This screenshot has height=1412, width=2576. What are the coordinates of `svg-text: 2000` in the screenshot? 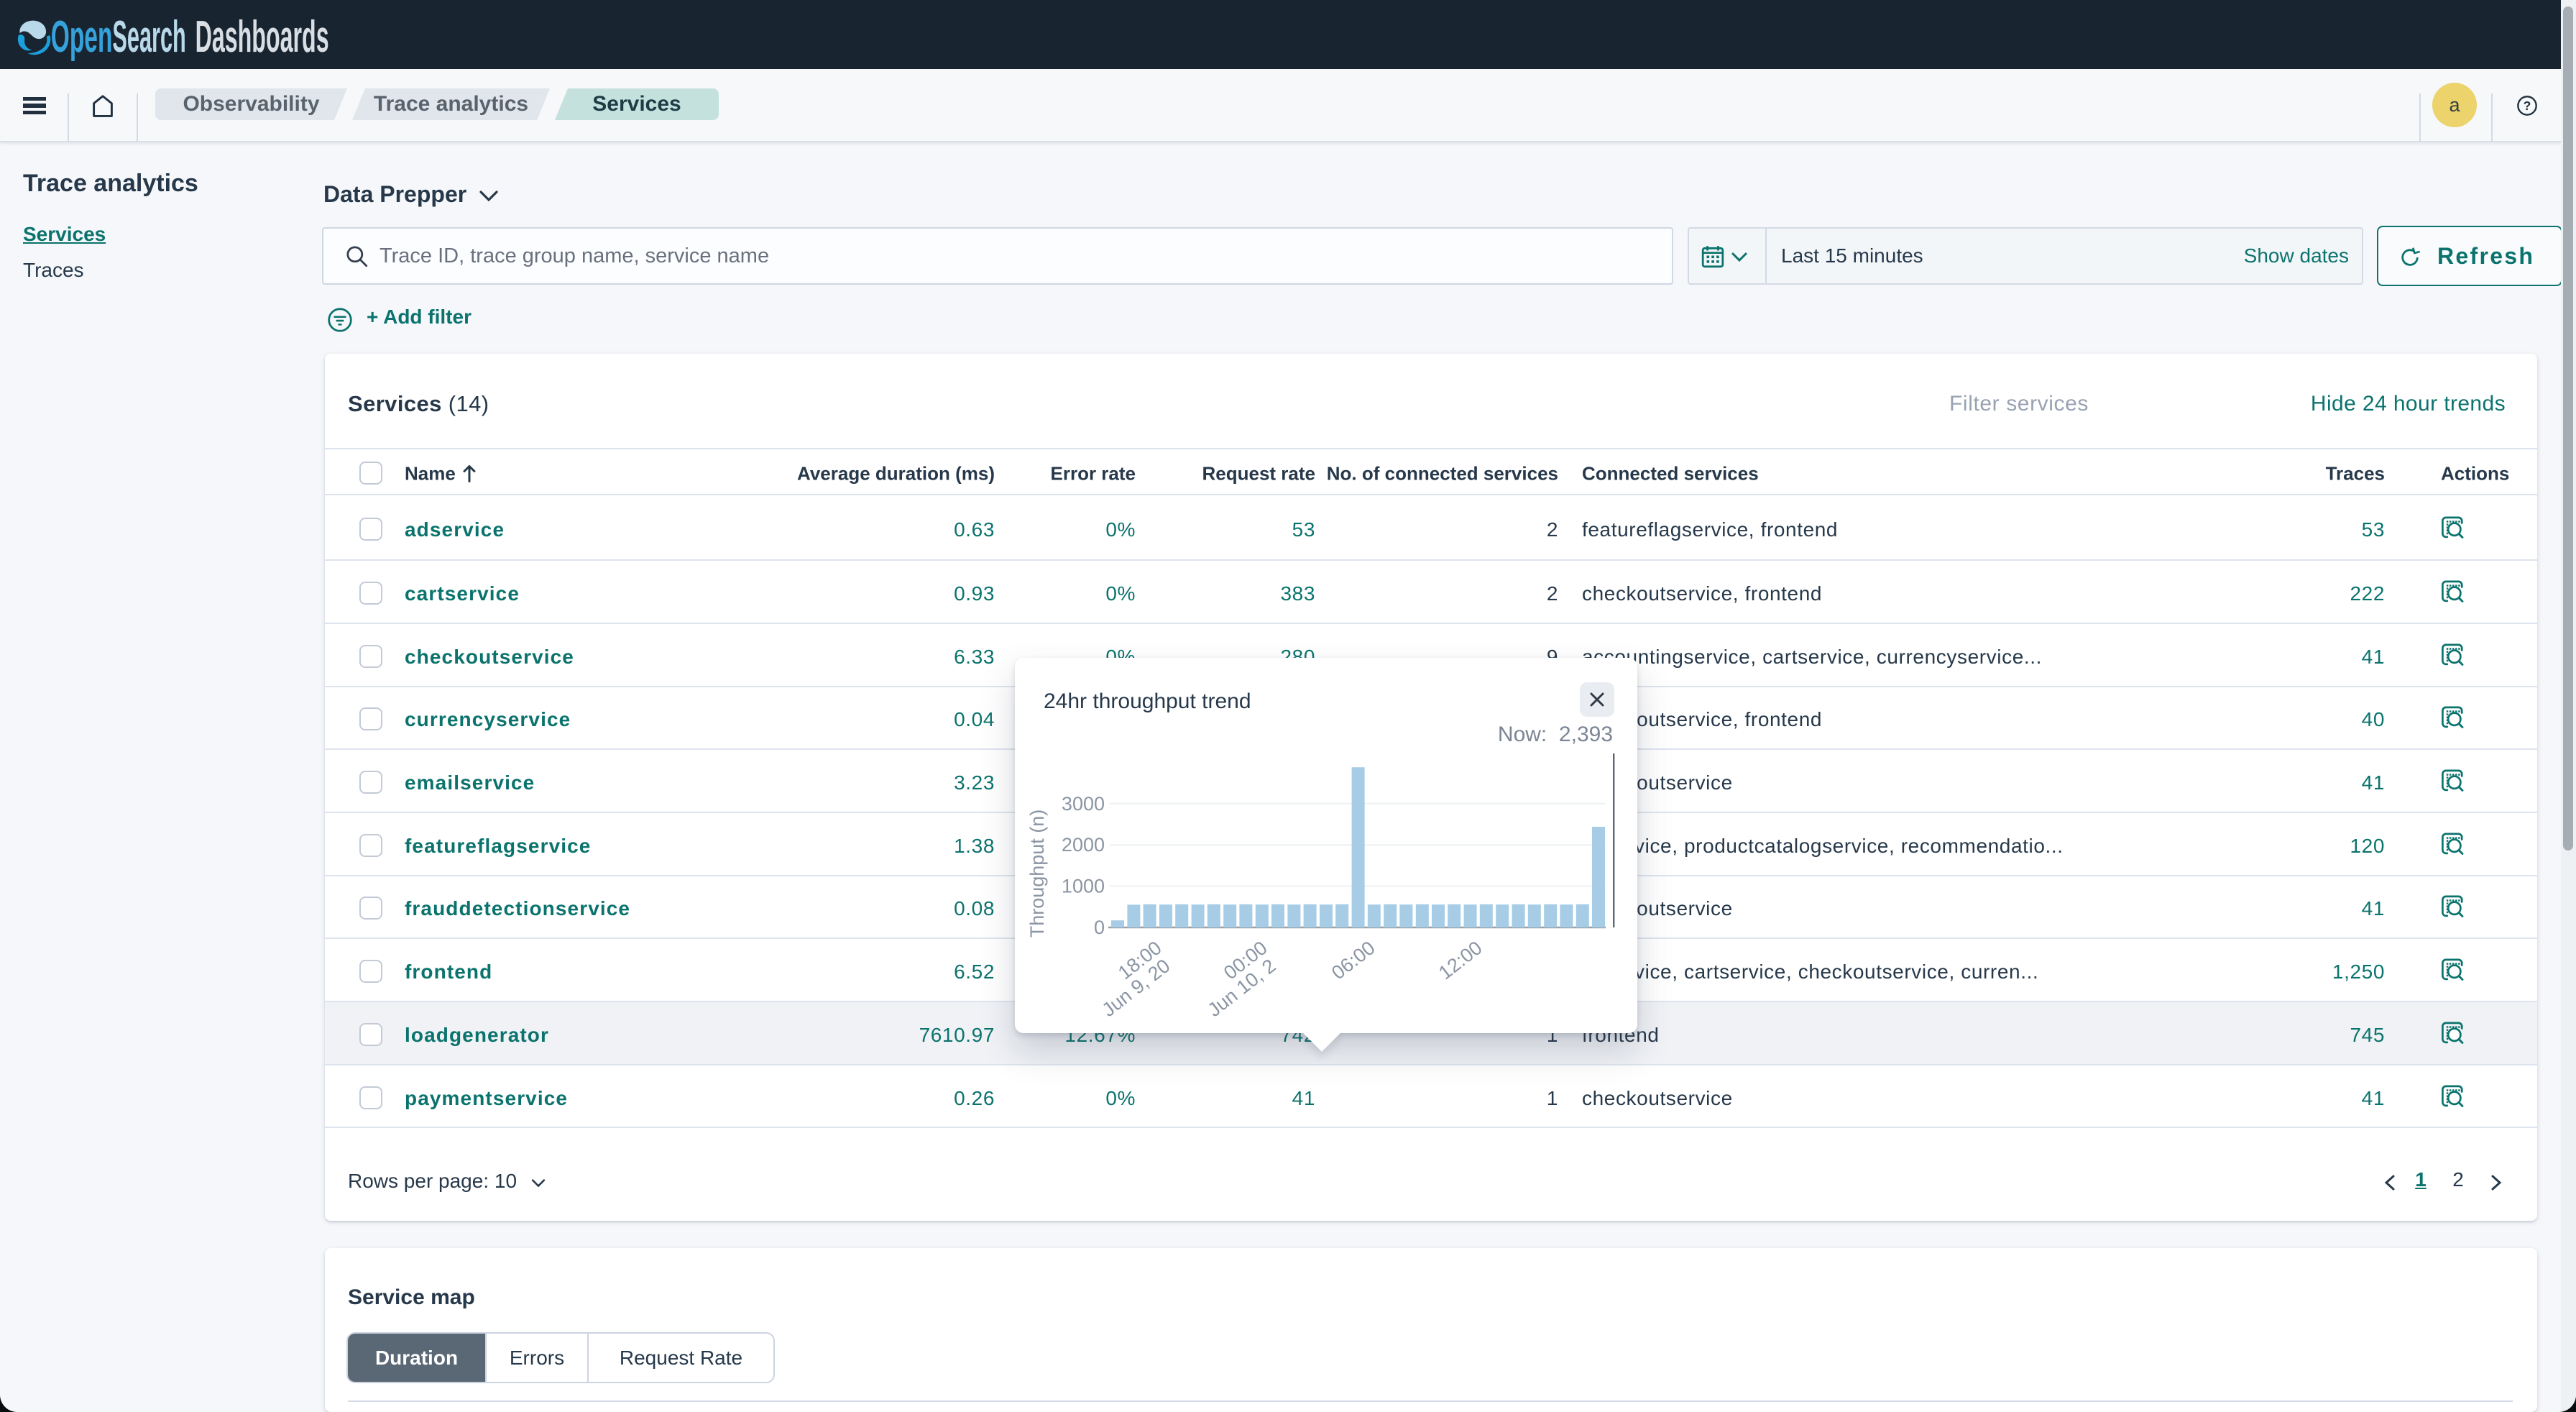 It's located at (1083, 845).